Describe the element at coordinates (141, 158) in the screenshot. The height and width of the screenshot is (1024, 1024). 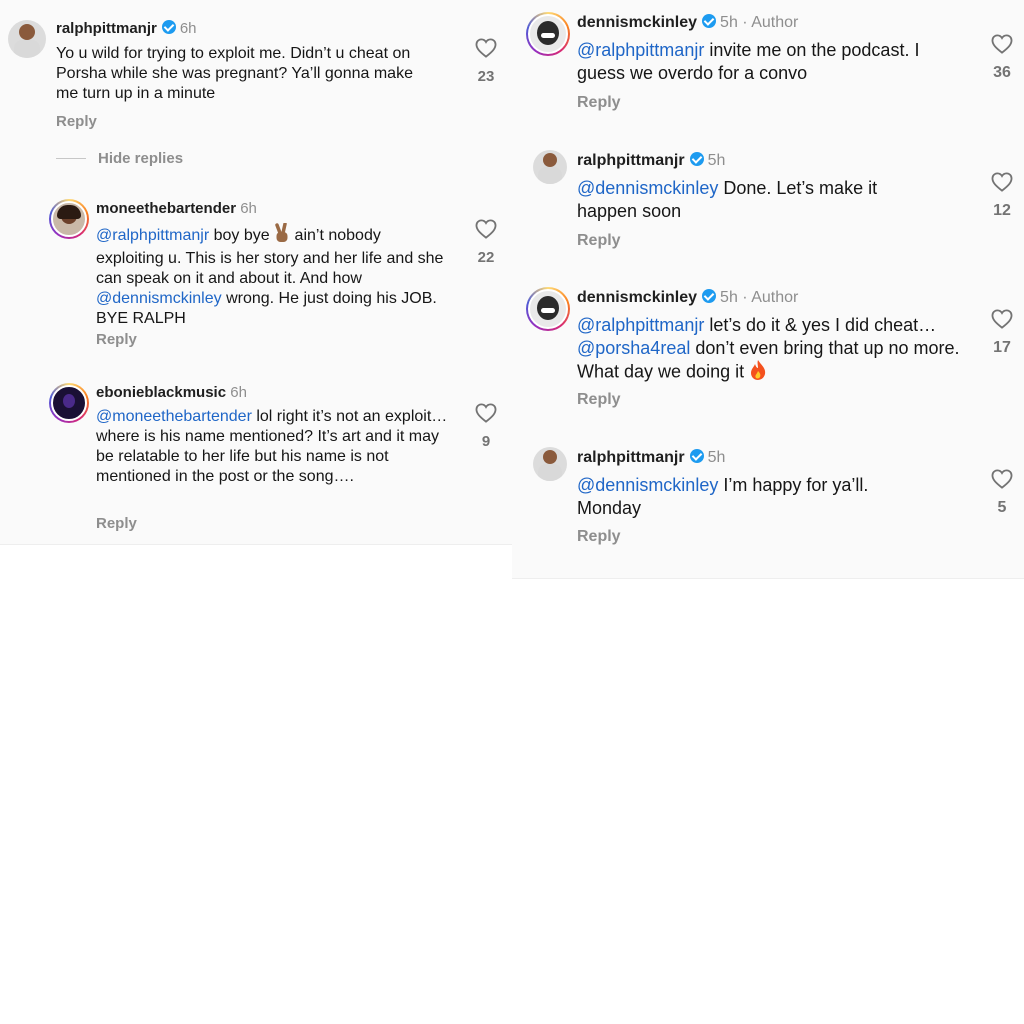
I see `hide-replies-label: Hide replies` at that location.